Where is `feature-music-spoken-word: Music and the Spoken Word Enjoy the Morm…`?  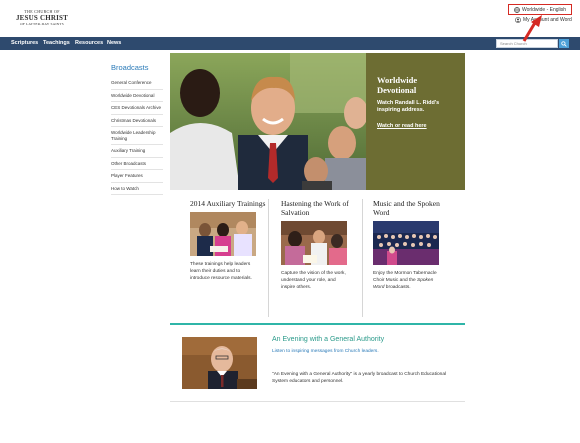 feature-music-spoken-word: Music and the Spoken Word Enjoy the Morm… is located at coordinates (411, 245).